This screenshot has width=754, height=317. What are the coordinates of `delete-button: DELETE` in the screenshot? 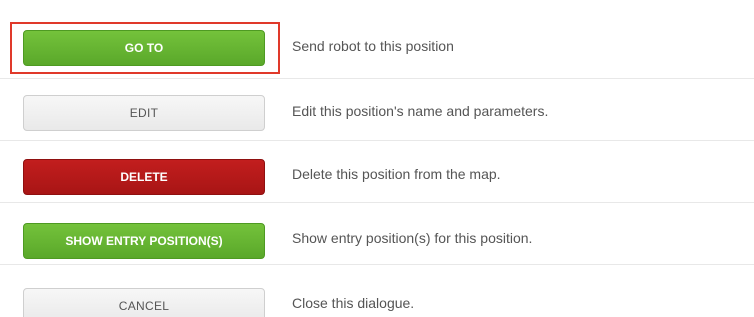 It's located at (144, 177).